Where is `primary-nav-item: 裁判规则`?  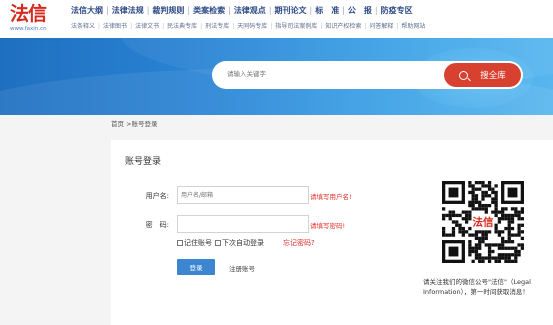
primary-nav-item: 裁判规则 is located at coordinates (168, 10).